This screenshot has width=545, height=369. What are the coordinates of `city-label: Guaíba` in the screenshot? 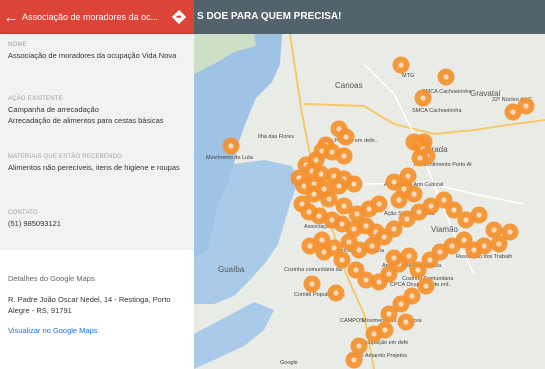 It's located at (231, 269).